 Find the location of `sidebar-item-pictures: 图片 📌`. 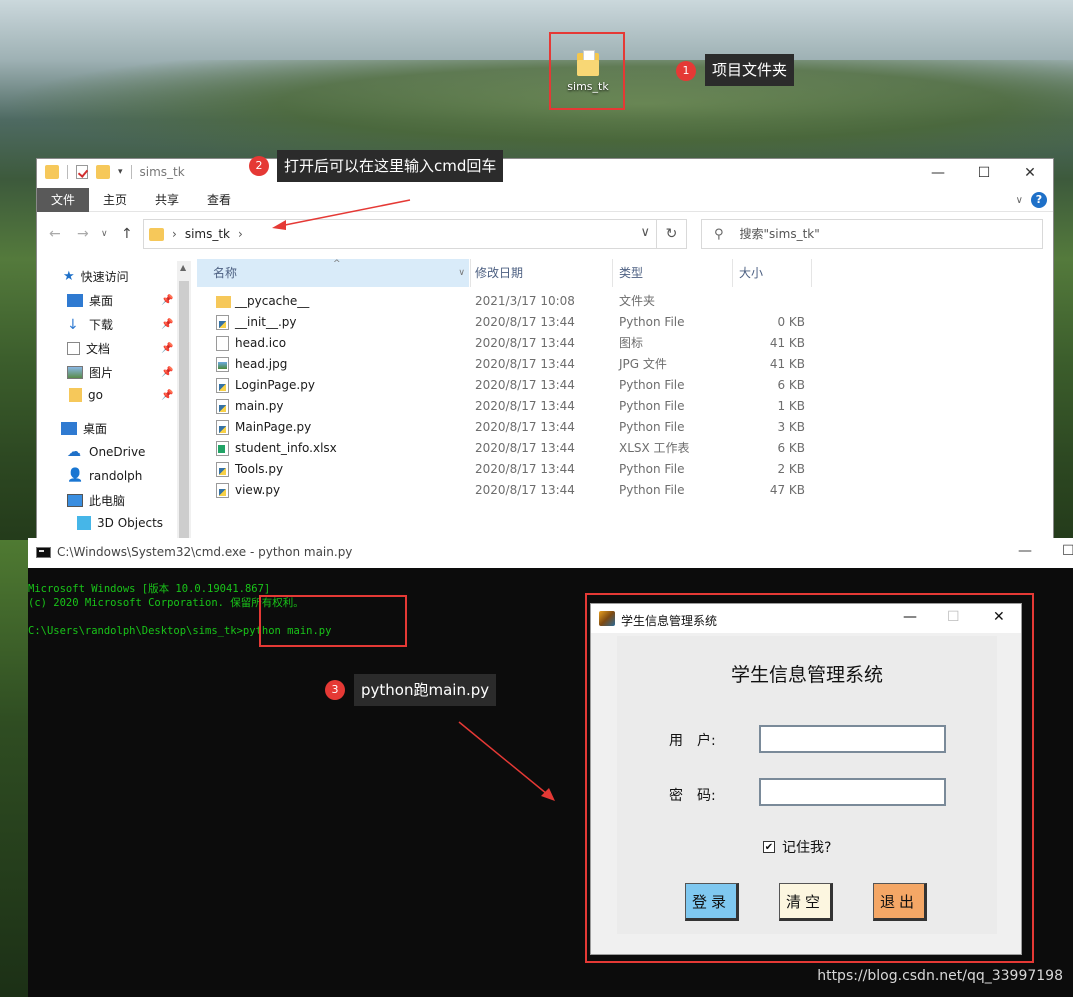

sidebar-item-pictures: 图片 📌 is located at coordinates (120, 372).